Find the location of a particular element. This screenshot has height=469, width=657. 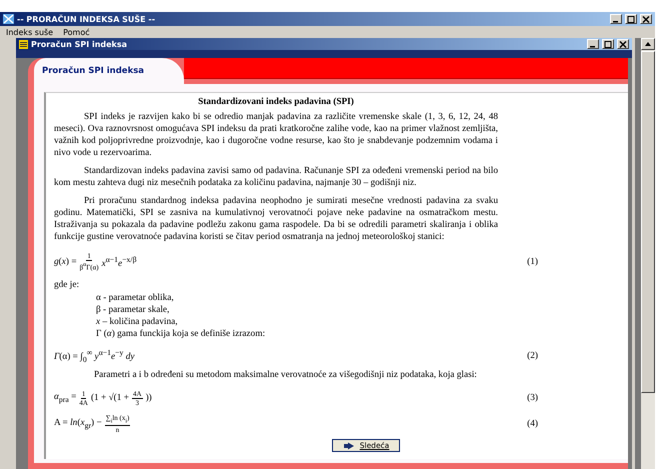

equation-number: (1) is located at coordinates (532, 262).